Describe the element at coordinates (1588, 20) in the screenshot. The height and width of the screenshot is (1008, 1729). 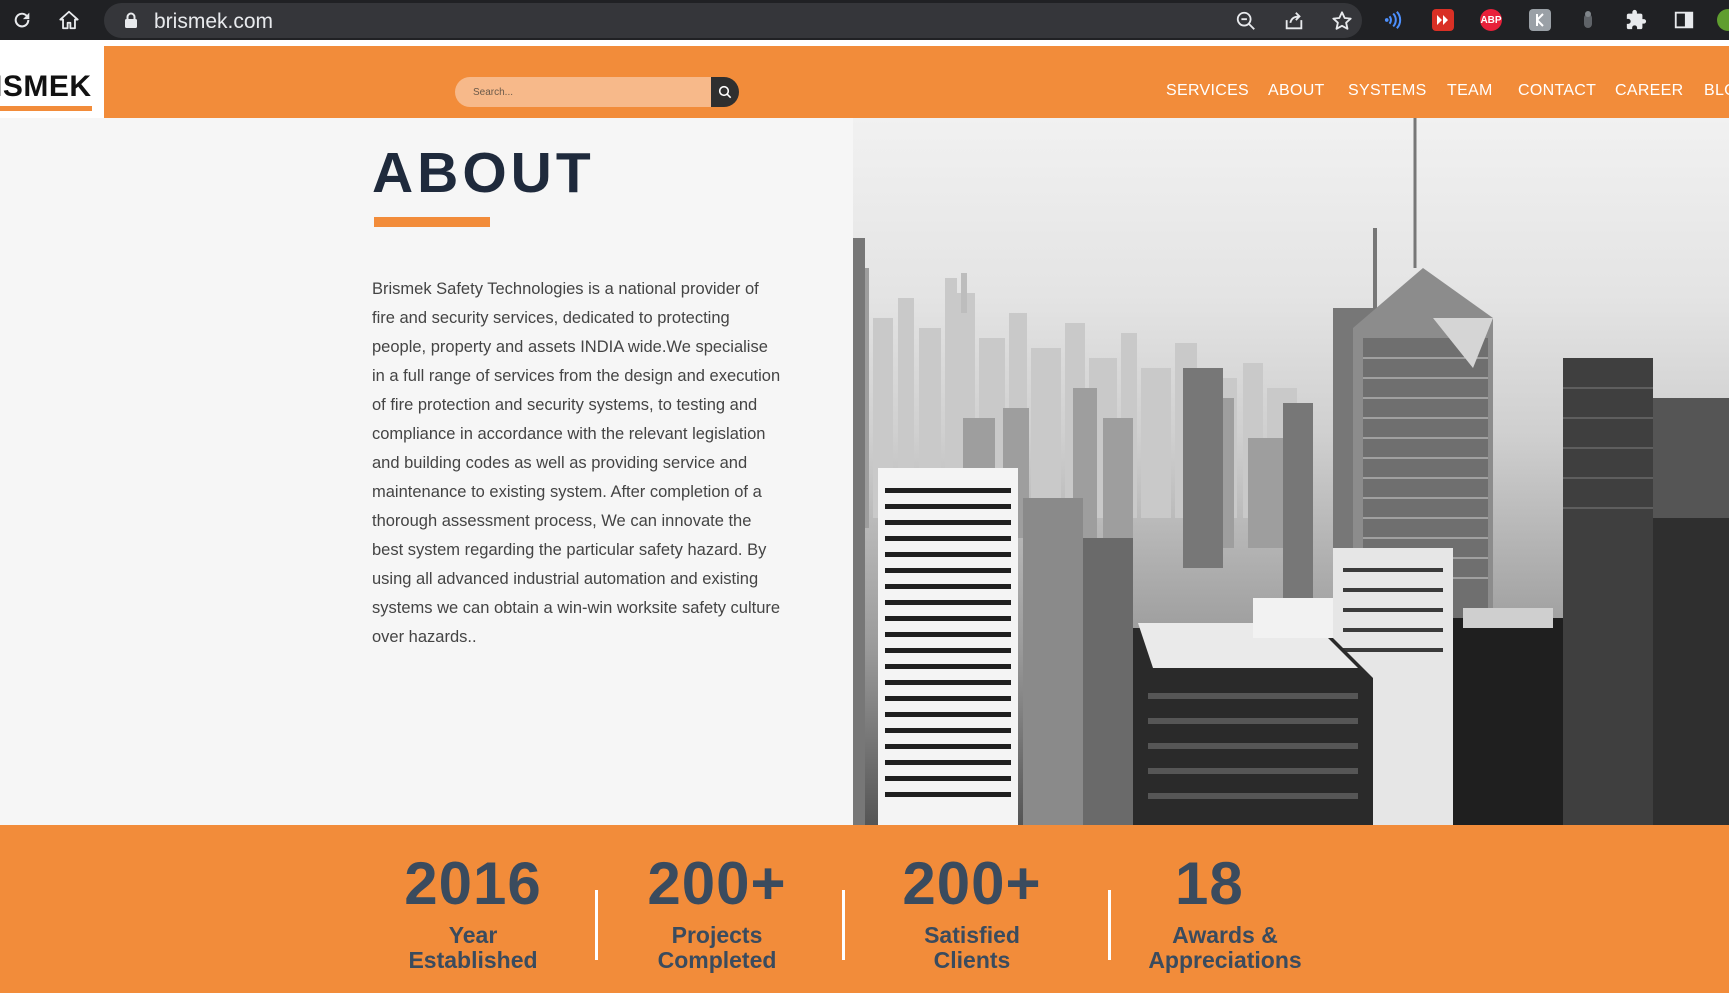
I see `pin-extension-icon` at that location.